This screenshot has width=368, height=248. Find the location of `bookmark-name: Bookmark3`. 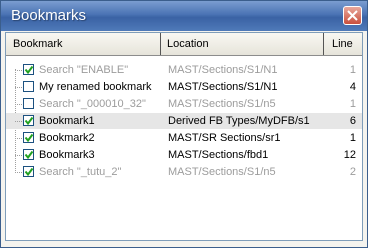

bookmark-name: Bookmark3 is located at coordinates (67, 155).